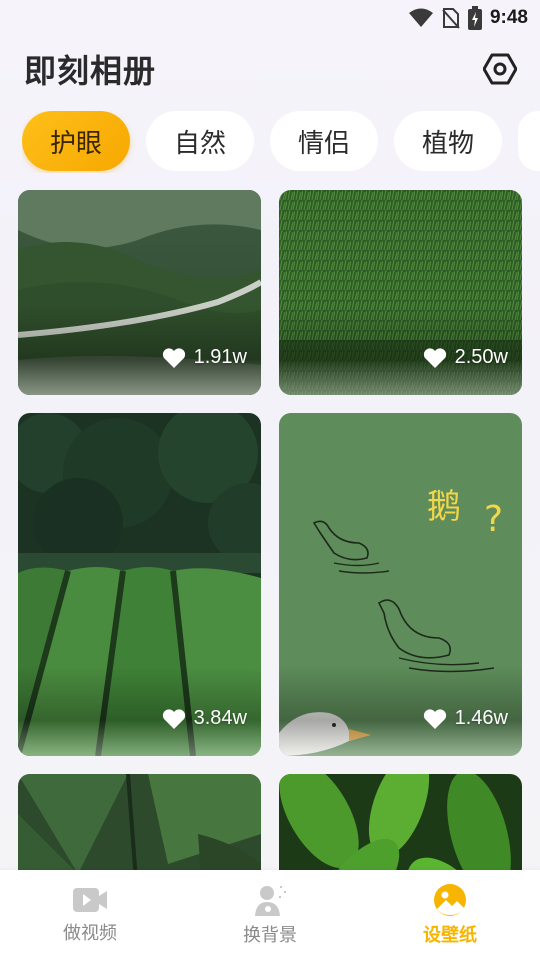  Describe the element at coordinates (481, 357) in the screenshot. I see `like-count-text: 2.50w` at that location.